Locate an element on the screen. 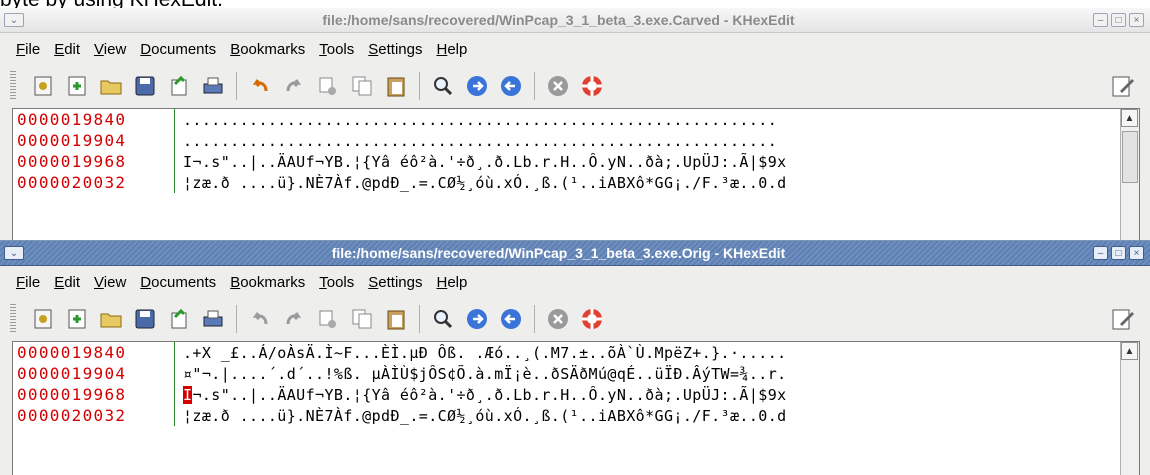 The height and width of the screenshot is (475, 1150). row-offset: 0000019840 is located at coordinates (94, 119).